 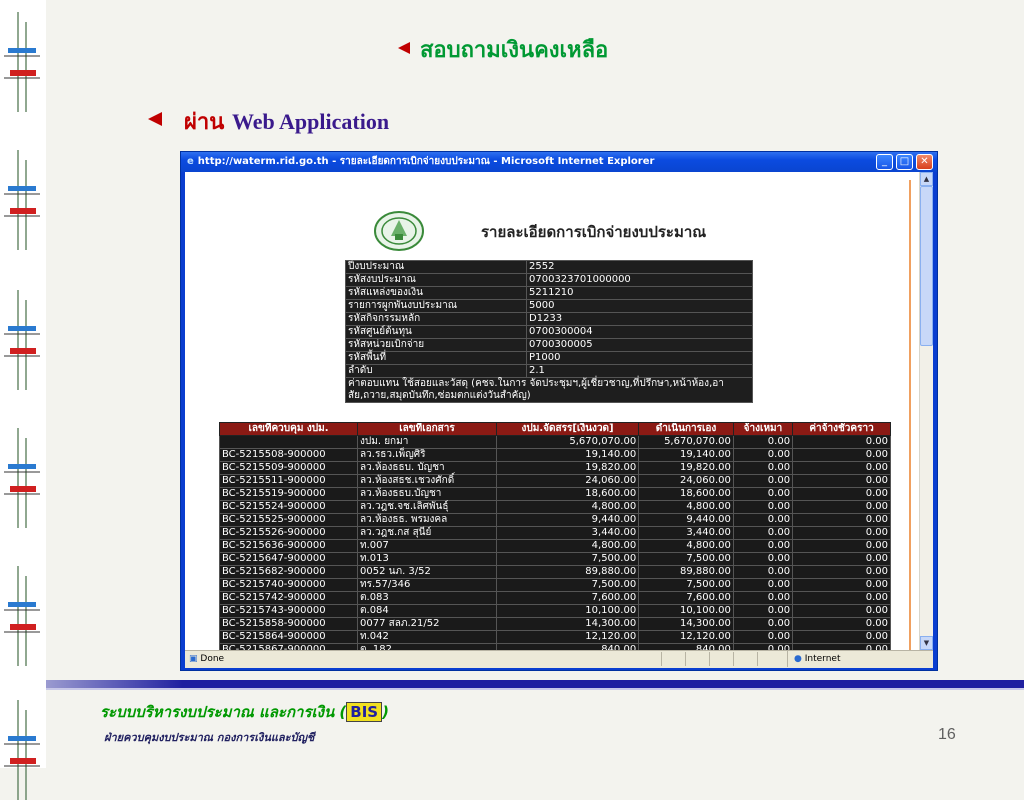 I want to click on info-label: รหัสศูนย์ต้นทุน, so click(x=436, y=332).